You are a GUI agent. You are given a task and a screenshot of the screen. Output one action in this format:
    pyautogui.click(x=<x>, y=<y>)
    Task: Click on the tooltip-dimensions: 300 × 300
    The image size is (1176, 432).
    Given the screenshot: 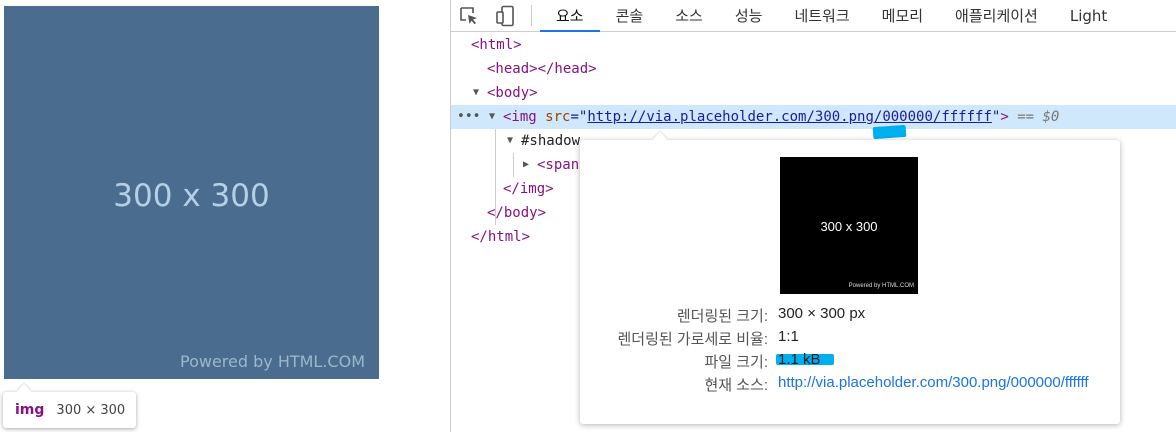 What is the action you would take?
    pyautogui.click(x=91, y=410)
    